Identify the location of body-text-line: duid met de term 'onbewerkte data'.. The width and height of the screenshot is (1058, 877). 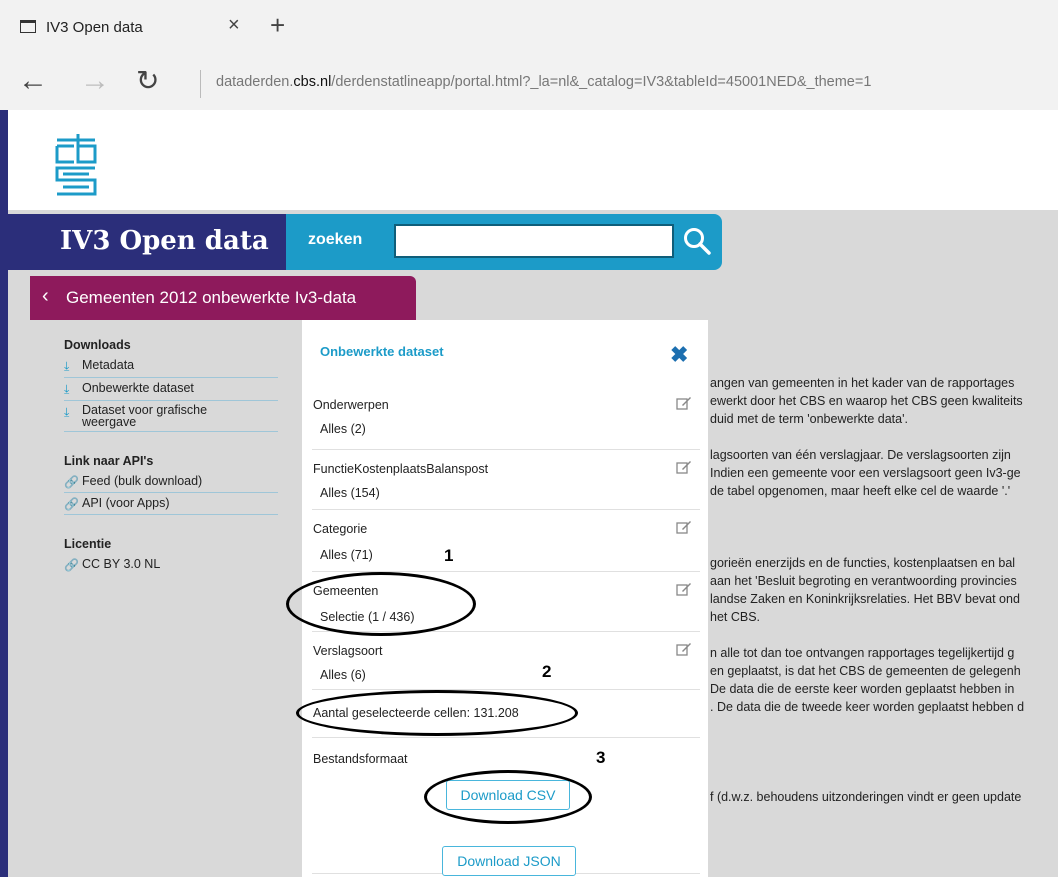
(809, 419).